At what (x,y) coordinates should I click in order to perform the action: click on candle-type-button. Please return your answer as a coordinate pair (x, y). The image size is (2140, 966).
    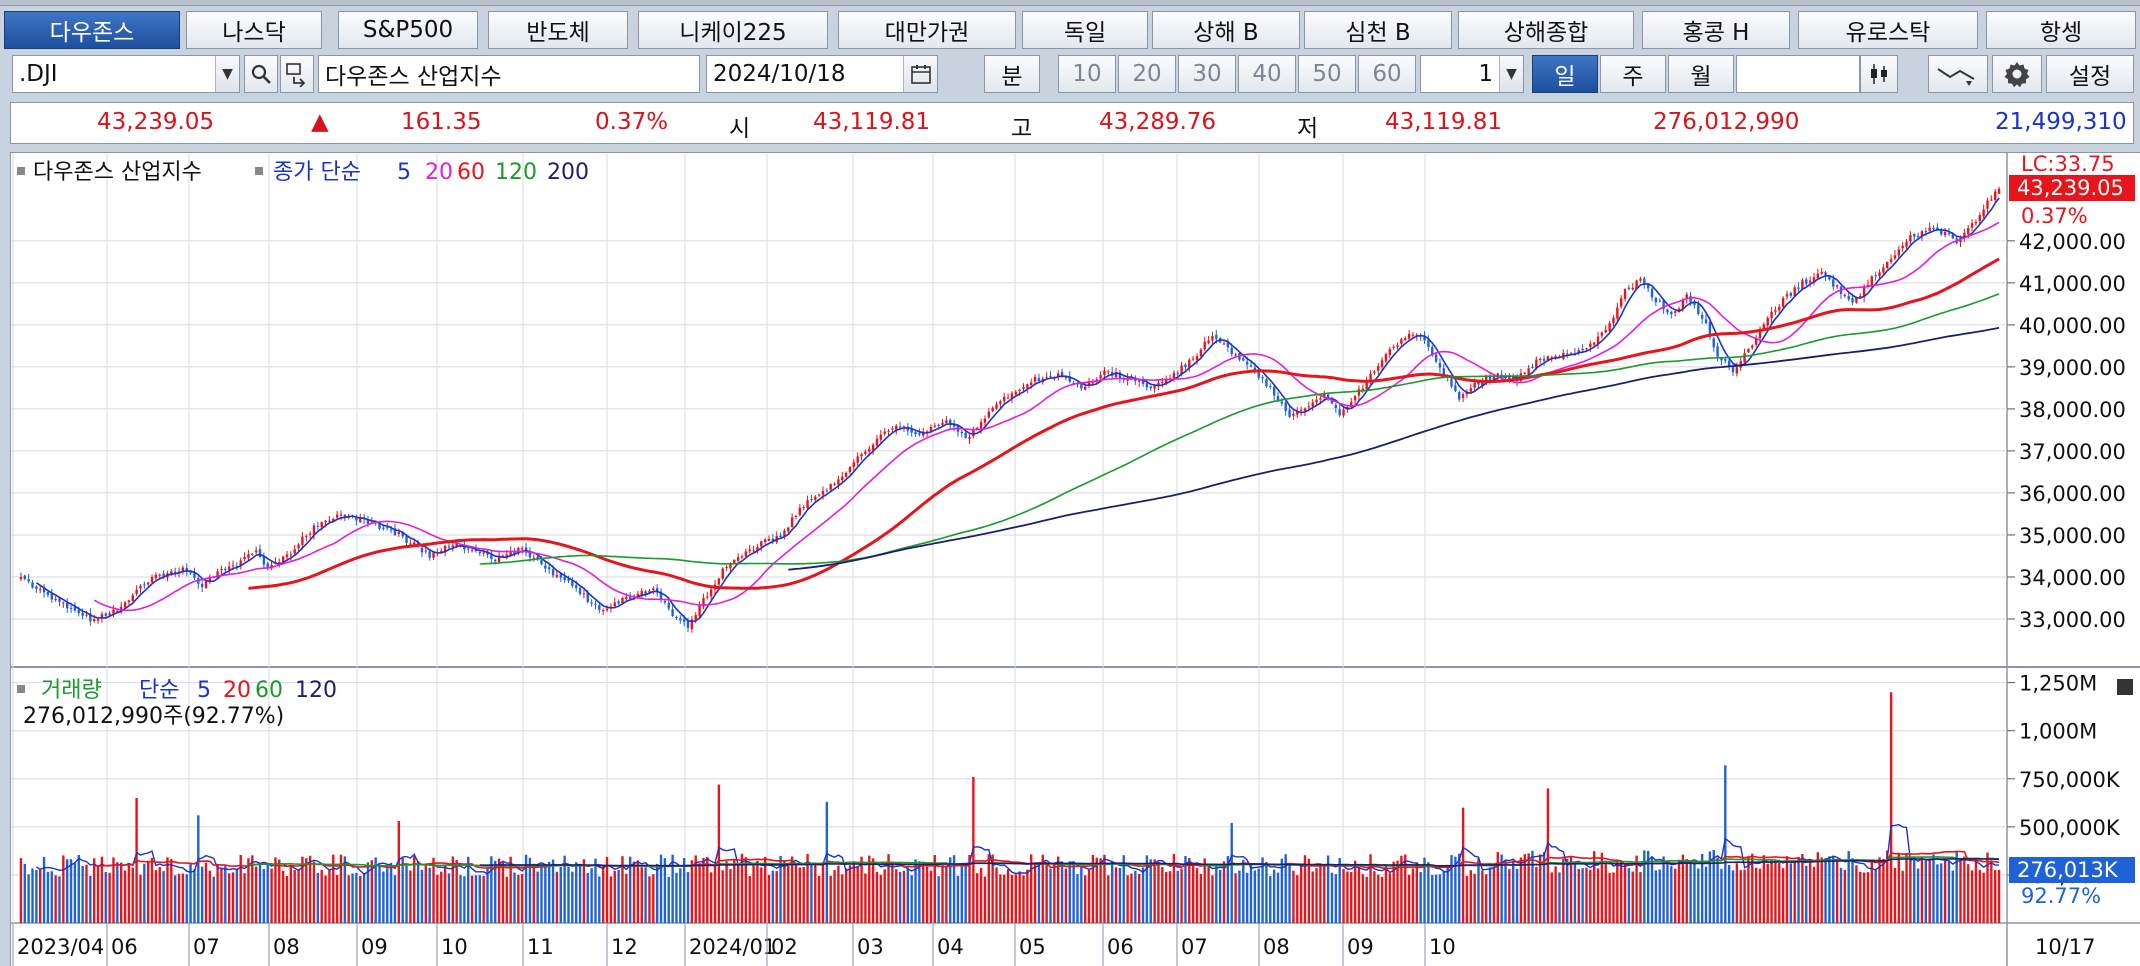
    Looking at the image, I should click on (1879, 74).